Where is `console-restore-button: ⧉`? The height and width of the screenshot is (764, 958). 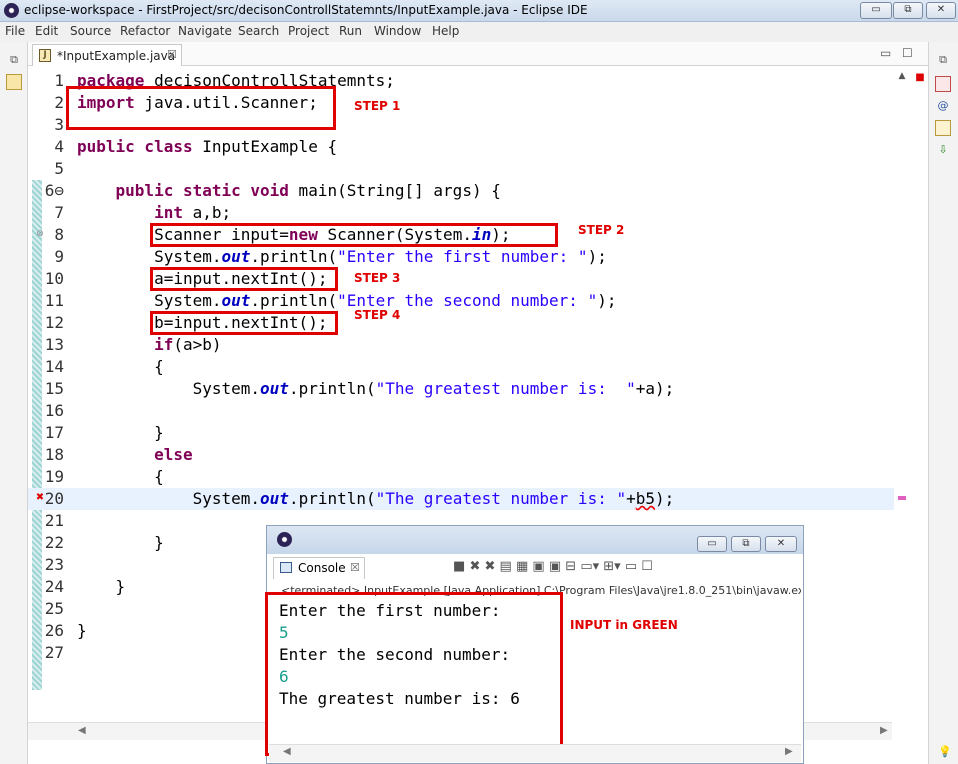
console-restore-button: ⧉ is located at coordinates (746, 544).